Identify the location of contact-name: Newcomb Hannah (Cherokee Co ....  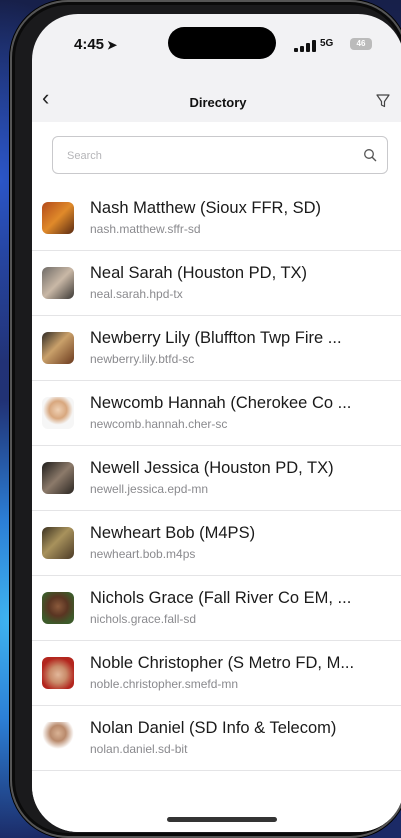
(221, 403).